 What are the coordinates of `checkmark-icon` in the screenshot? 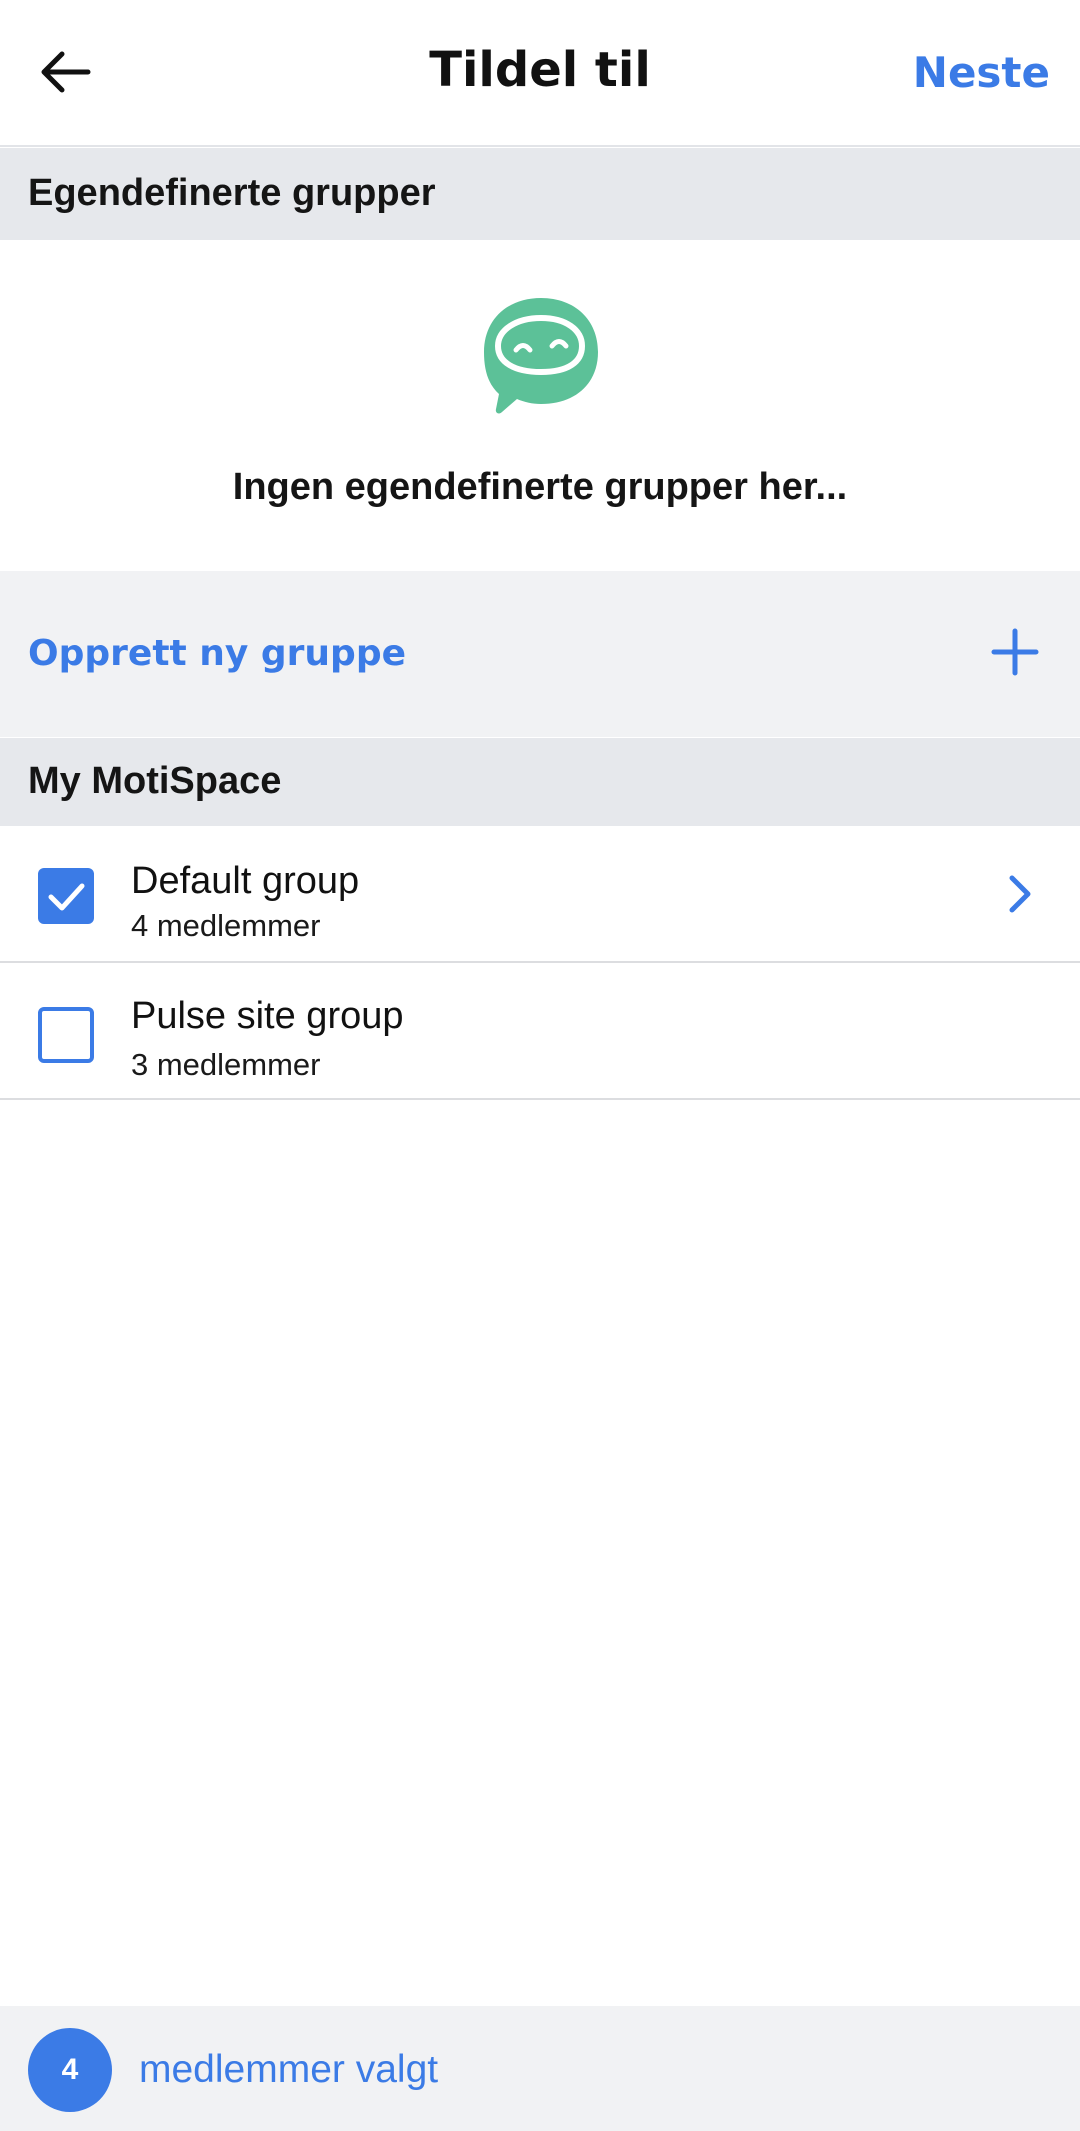 It's located at (66, 897).